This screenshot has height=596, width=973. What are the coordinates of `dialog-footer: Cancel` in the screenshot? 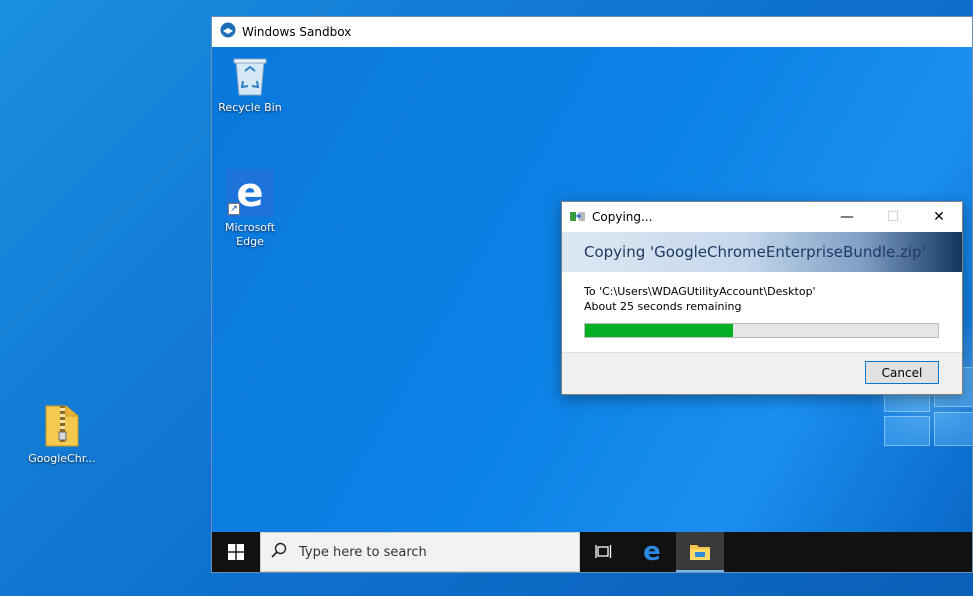 It's located at (762, 373).